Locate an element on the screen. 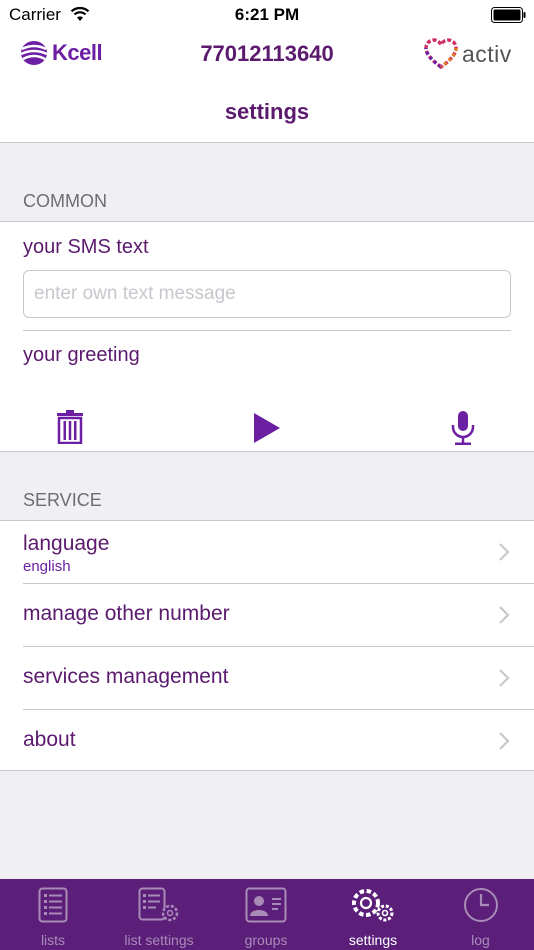 The height and width of the screenshot is (950, 534). clock-icon is located at coordinates (480, 905).